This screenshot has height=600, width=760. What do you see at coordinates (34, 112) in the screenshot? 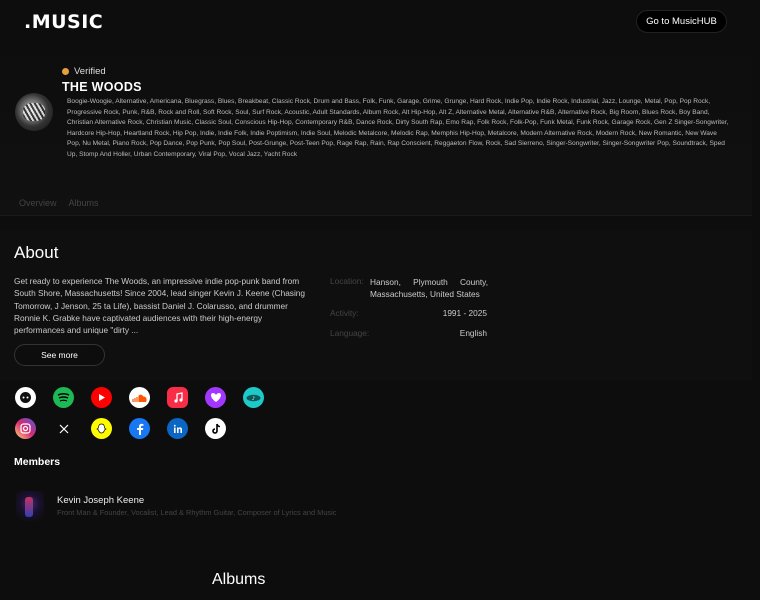
I see `artist-avatar` at bounding box center [34, 112].